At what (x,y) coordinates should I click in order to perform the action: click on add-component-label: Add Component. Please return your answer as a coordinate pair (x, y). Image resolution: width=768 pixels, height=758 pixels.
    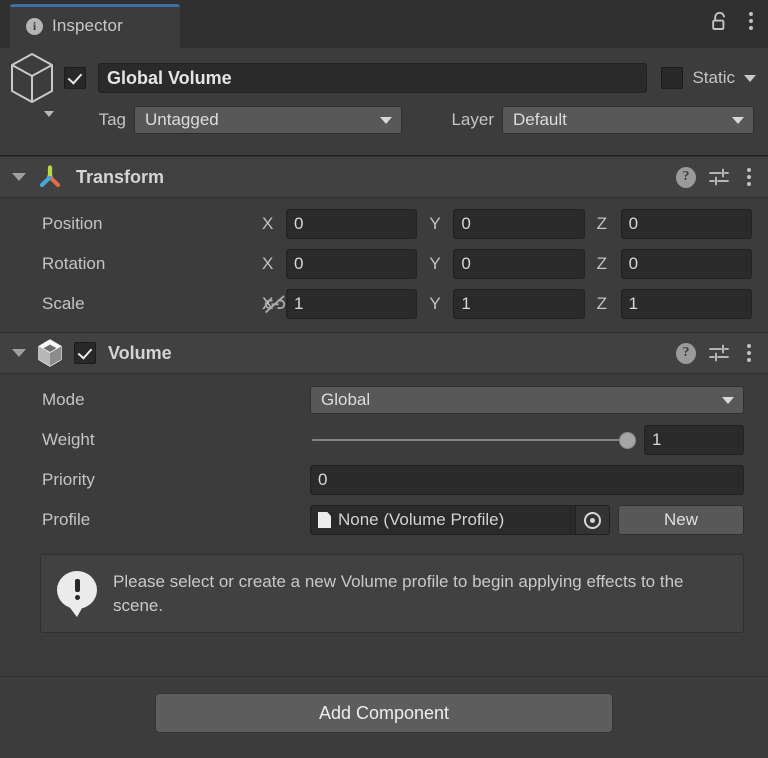
    Looking at the image, I should click on (384, 712).